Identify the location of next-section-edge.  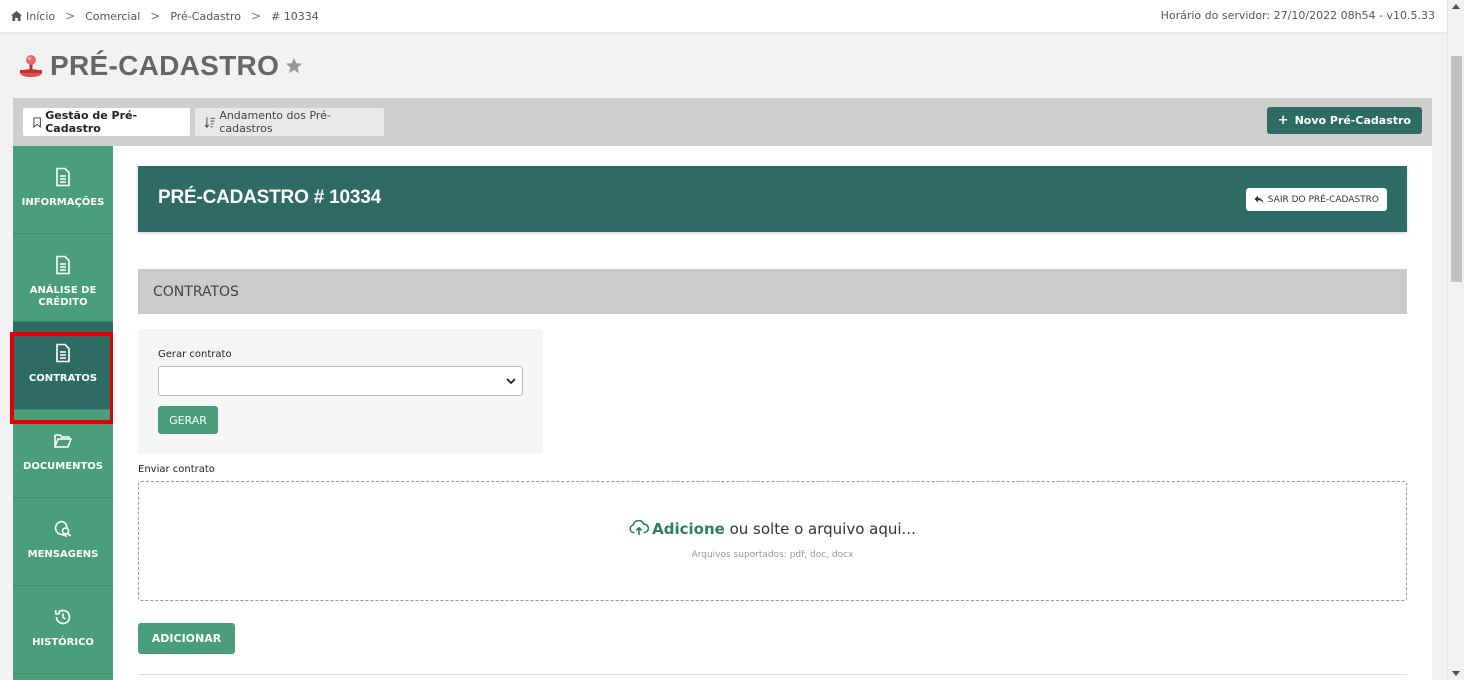
(772, 677).